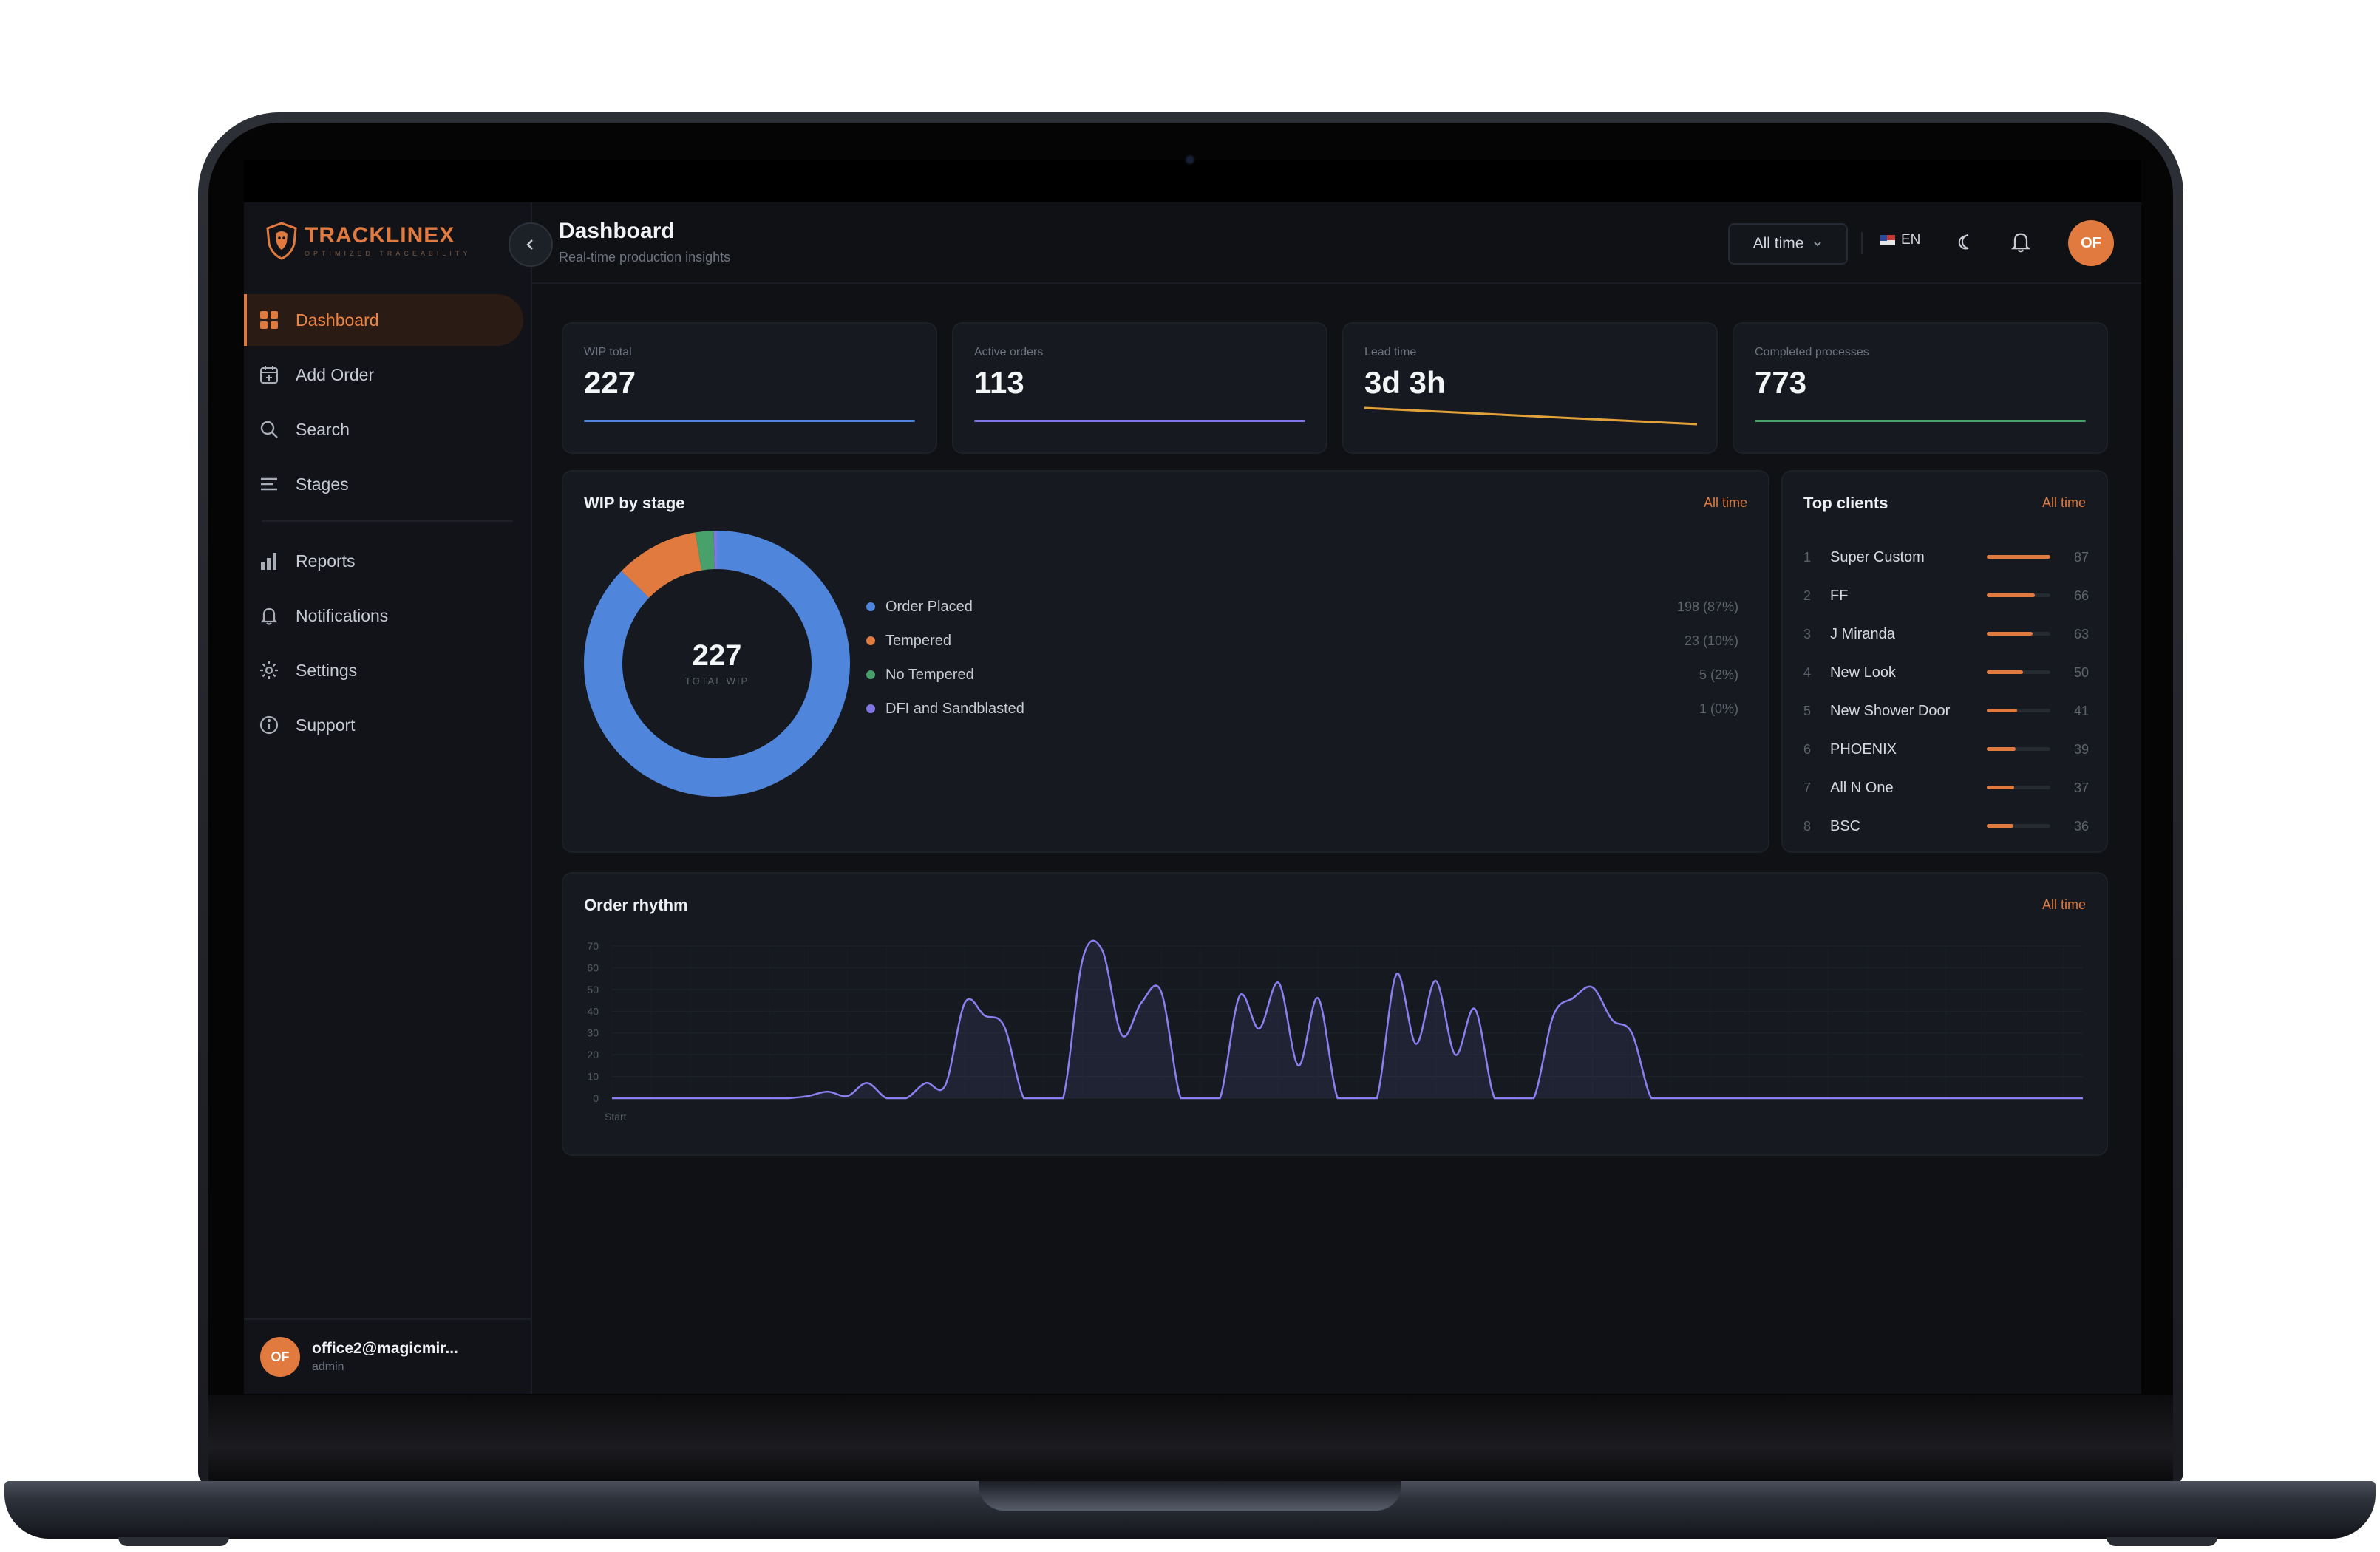 The height and width of the screenshot is (1552, 2380). What do you see at coordinates (383, 670) in the screenshot?
I see `sidebar-item-settings: Settings` at bounding box center [383, 670].